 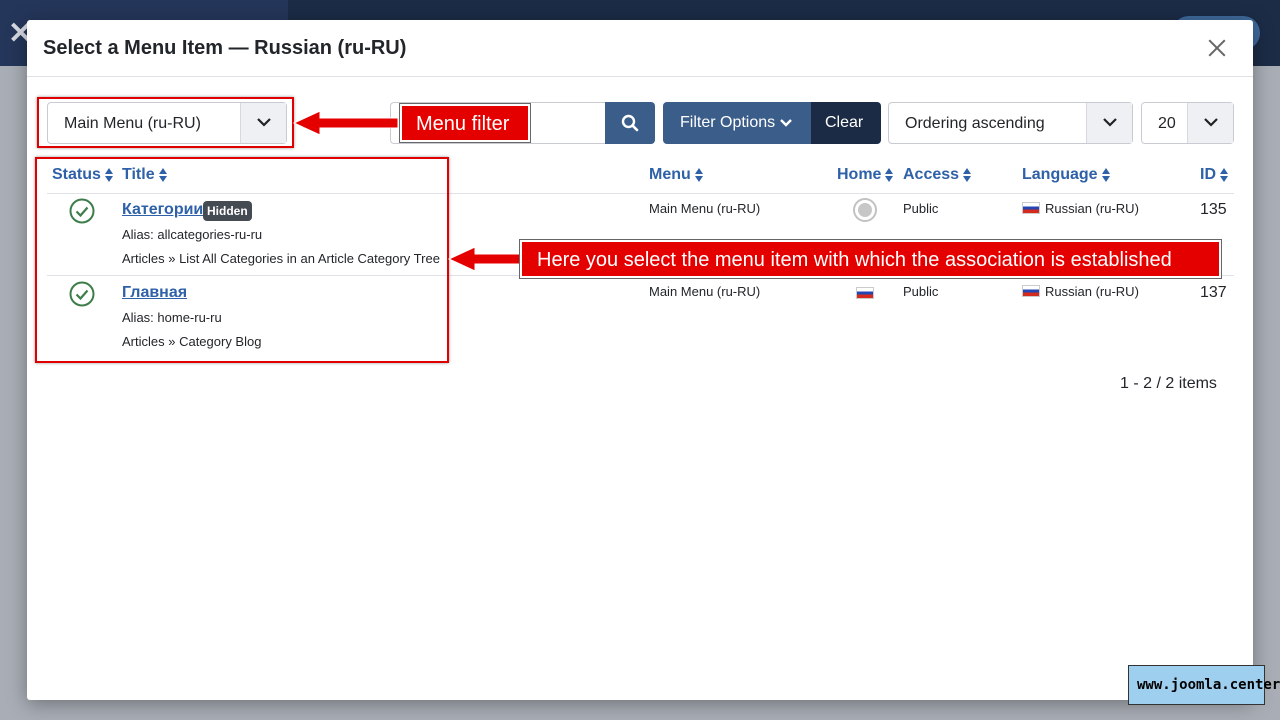 I want to click on filter-options-button: Filter Options, so click(x=737, y=123).